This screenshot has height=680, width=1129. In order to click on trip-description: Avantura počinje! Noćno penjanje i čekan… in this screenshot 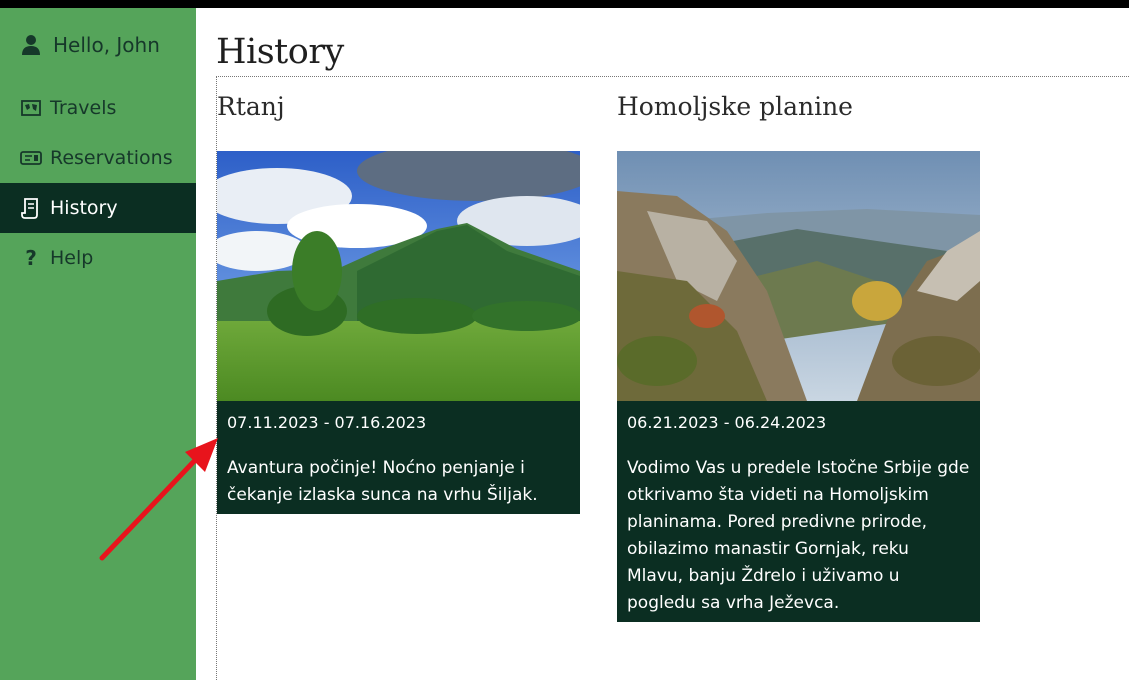, I will do `click(382, 481)`.